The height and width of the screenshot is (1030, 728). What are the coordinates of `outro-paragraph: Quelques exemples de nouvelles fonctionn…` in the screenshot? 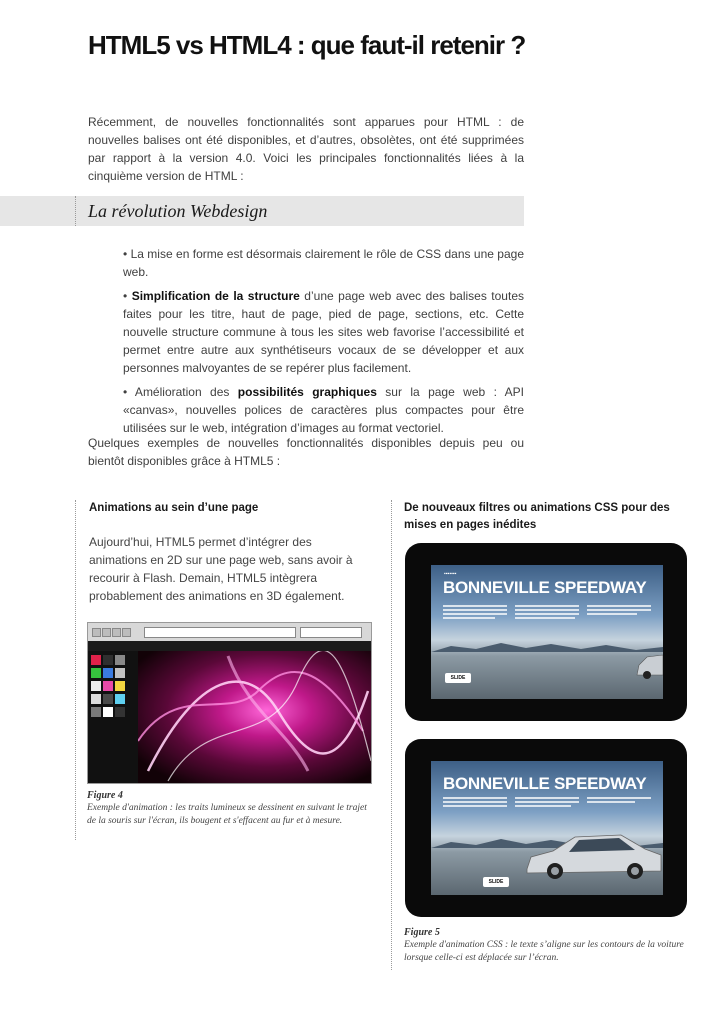 It's located at (306, 452).